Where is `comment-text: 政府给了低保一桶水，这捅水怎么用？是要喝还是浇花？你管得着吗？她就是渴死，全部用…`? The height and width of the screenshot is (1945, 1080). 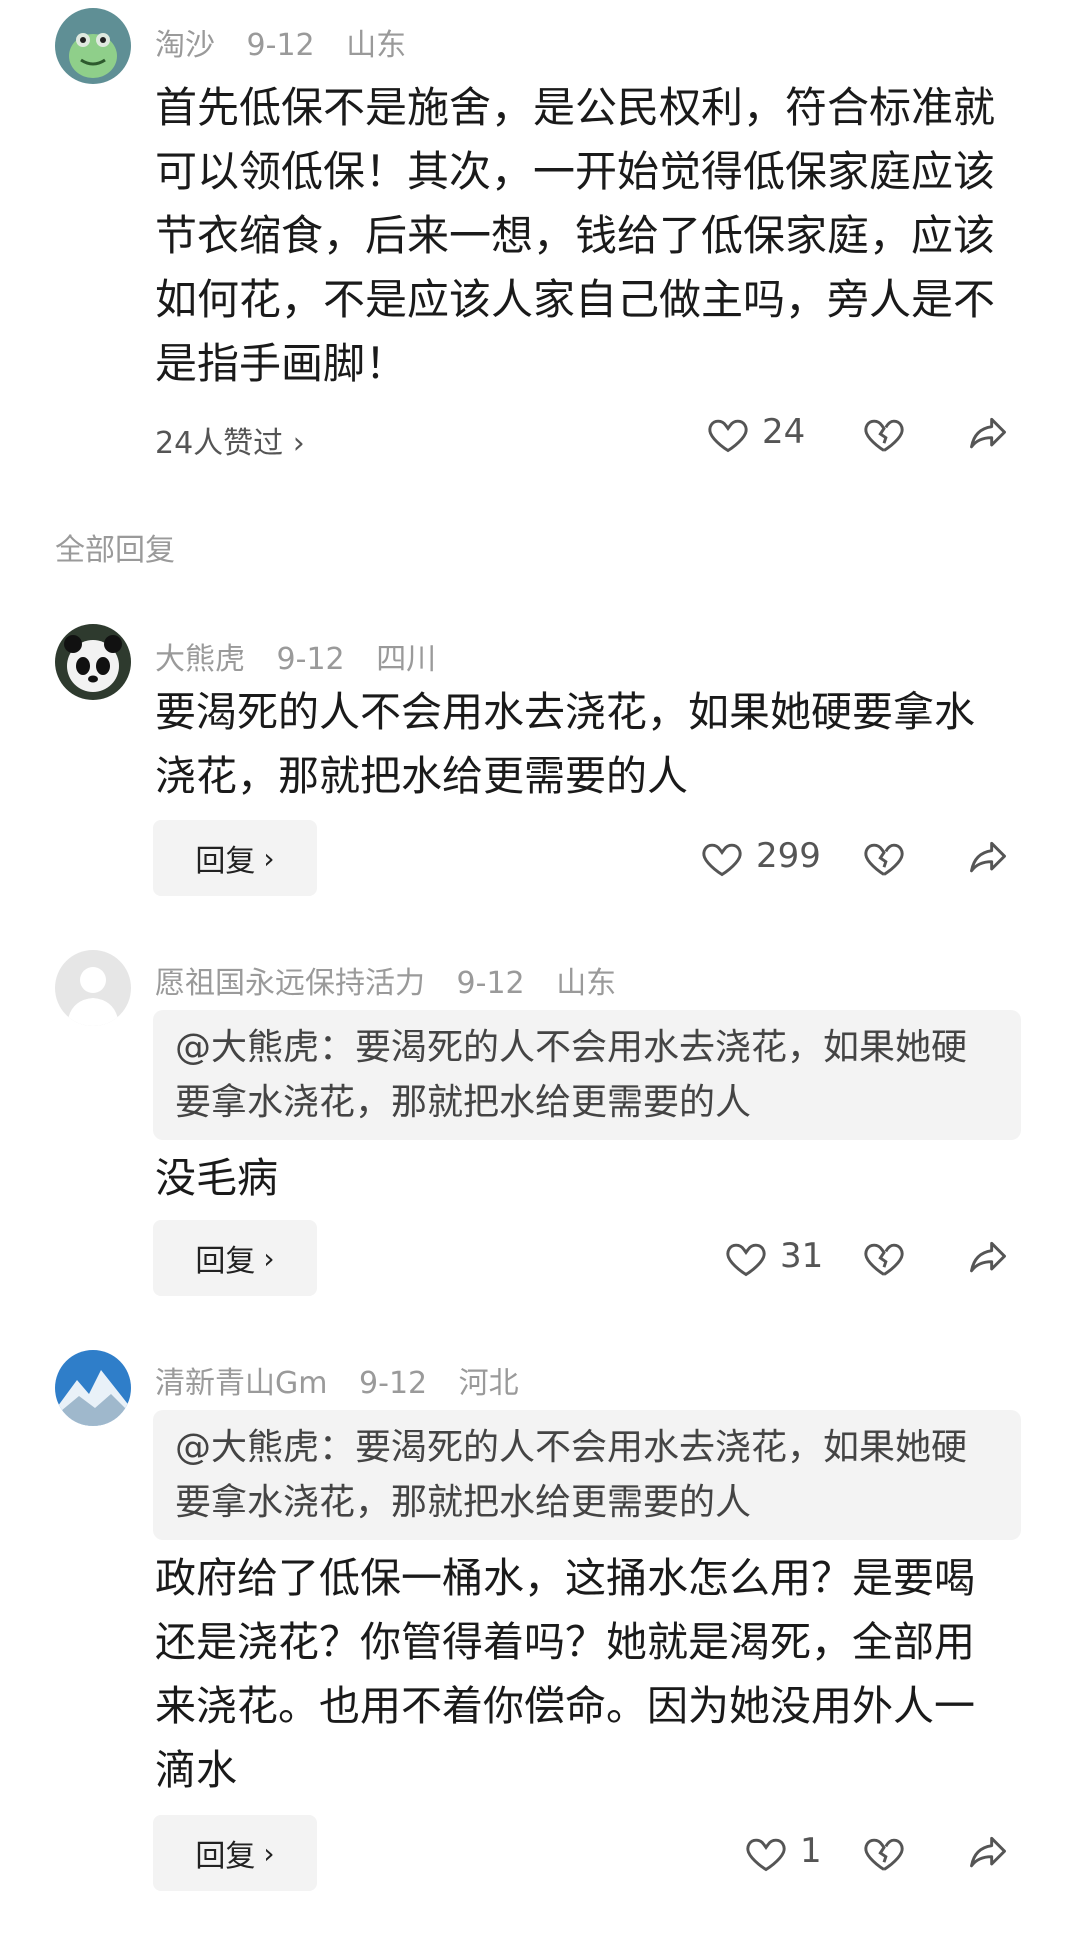 comment-text: 政府给了低保一桶水，这捅水怎么用？是要喝还是浇花？你管得着吗？她就是渴死，全部用… is located at coordinates (565, 1674).